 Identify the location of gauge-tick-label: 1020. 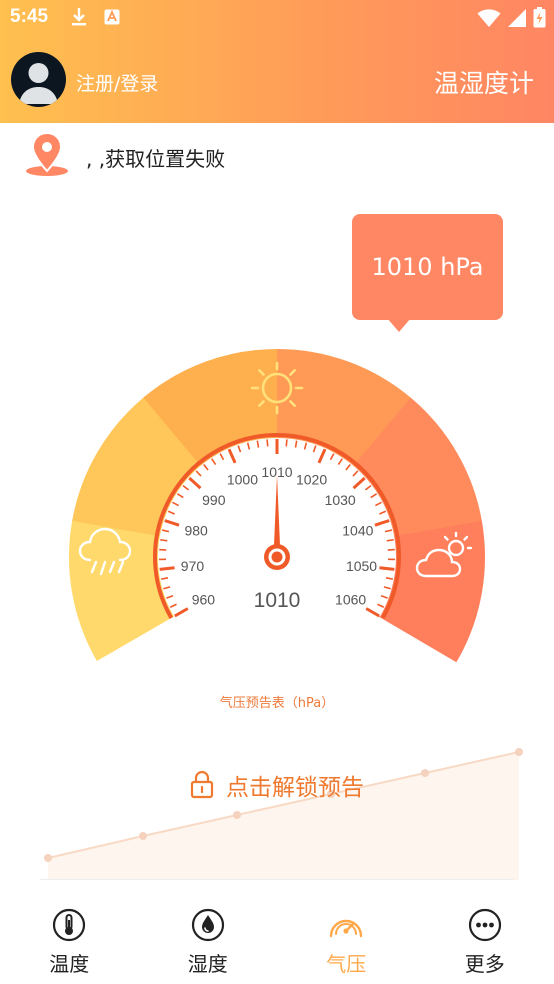
(311, 479).